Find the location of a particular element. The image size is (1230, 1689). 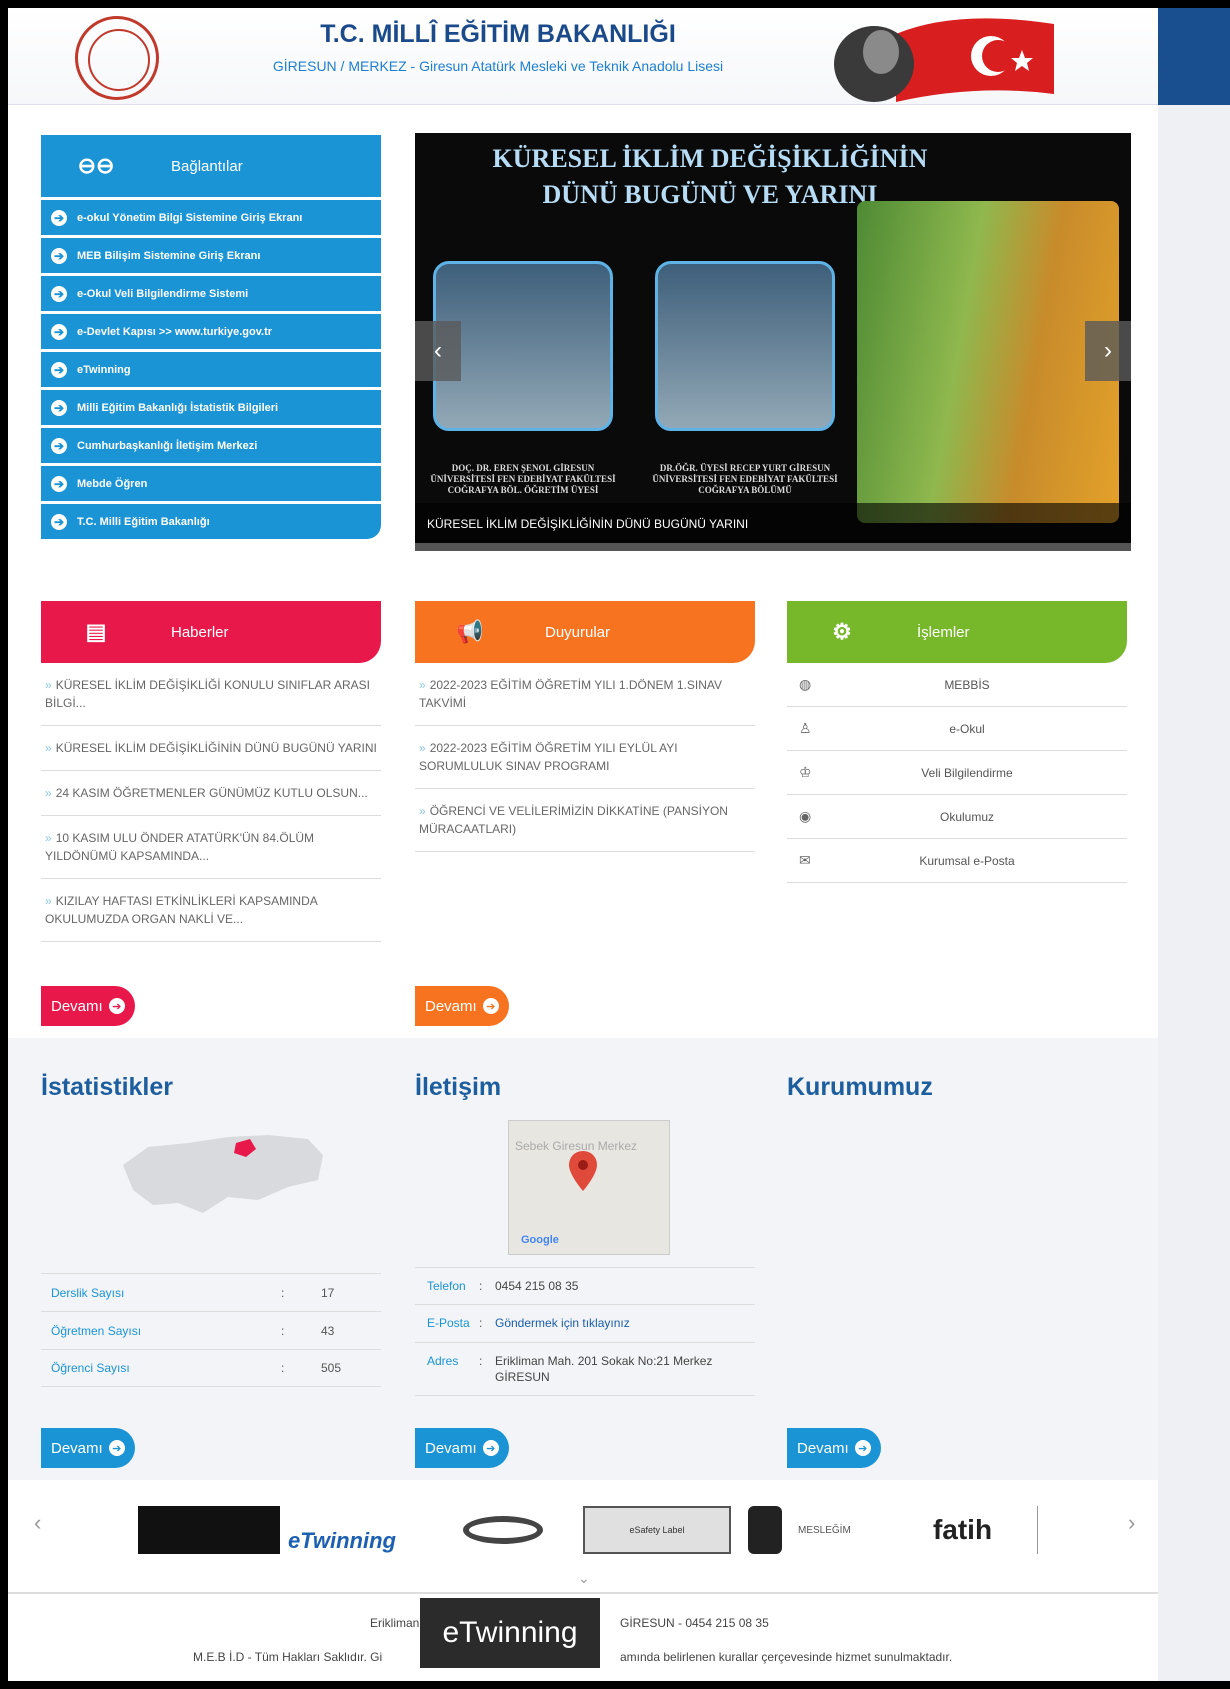

op-item-mebbis: ◍ MEBBİS is located at coordinates (957, 685).